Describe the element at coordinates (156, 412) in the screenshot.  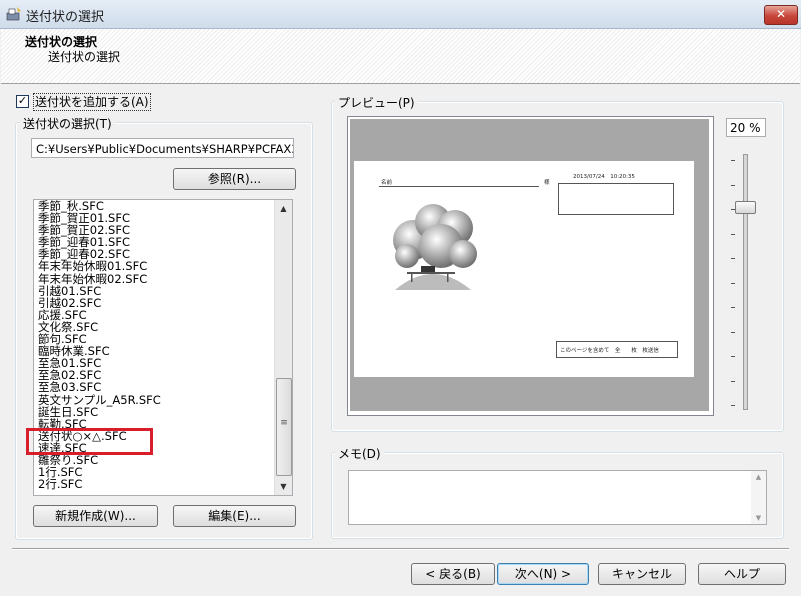
I see `list-item: 誕生日.SFC` at that location.